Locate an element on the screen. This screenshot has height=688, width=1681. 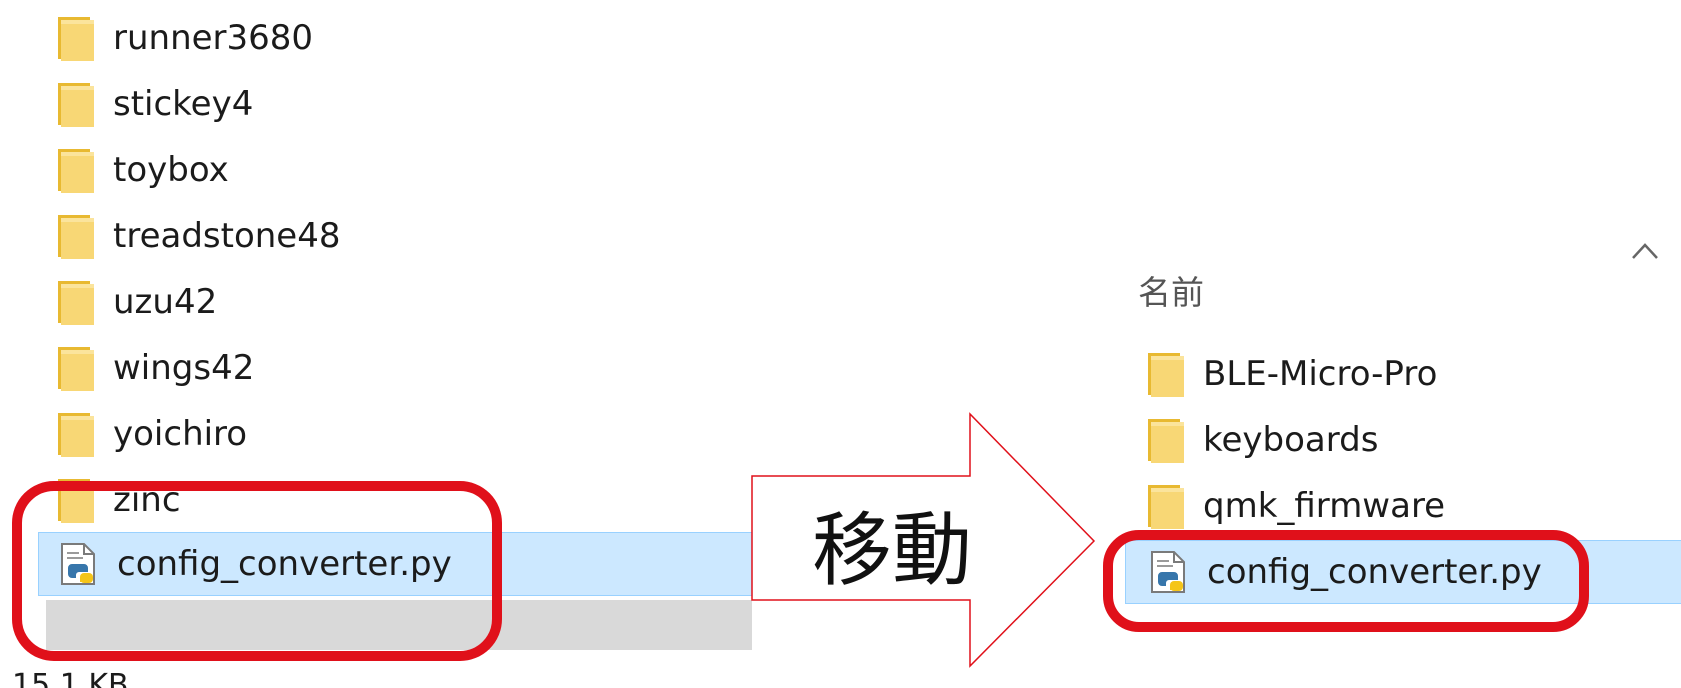
folder-item: keyboards is located at coordinates (1262, 440).